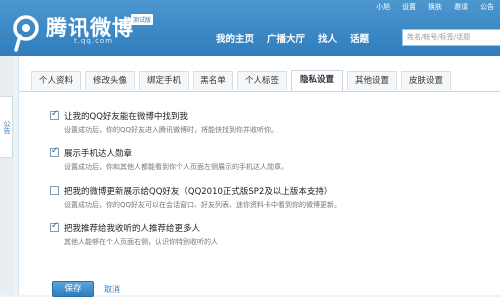 This screenshot has width=500, height=297. What do you see at coordinates (409, 7) in the screenshot?
I see `top-link-settings: 设置` at bounding box center [409, 7].